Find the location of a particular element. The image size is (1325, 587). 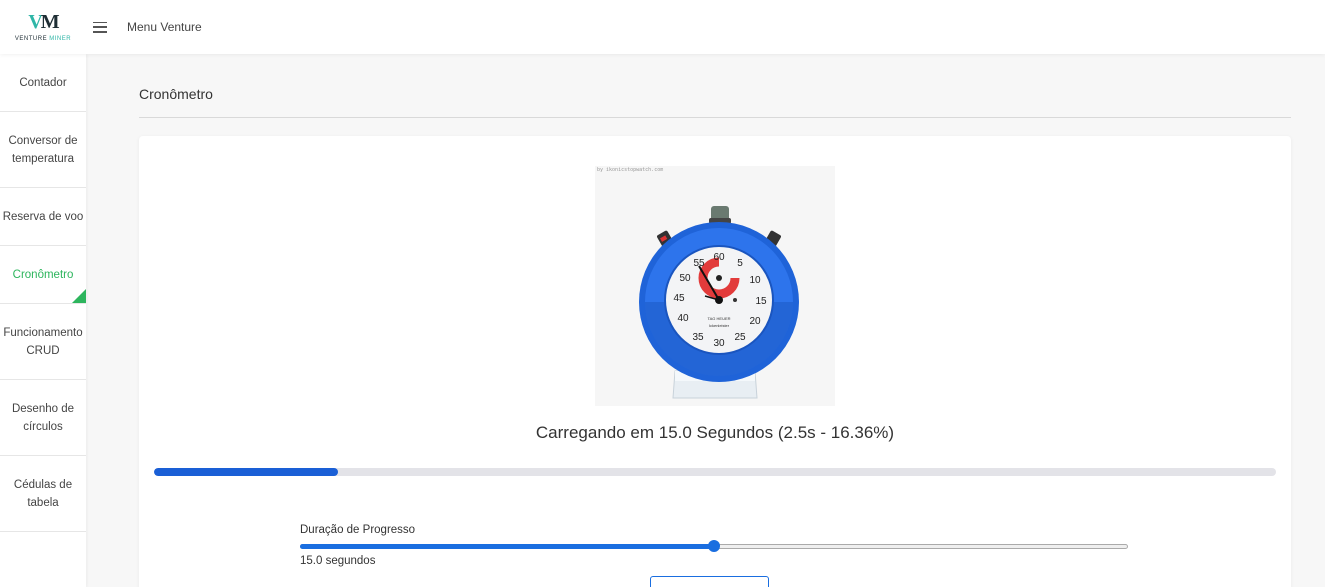

sidebar-item-label: Cronômetro is located at coordinates (43, 274).